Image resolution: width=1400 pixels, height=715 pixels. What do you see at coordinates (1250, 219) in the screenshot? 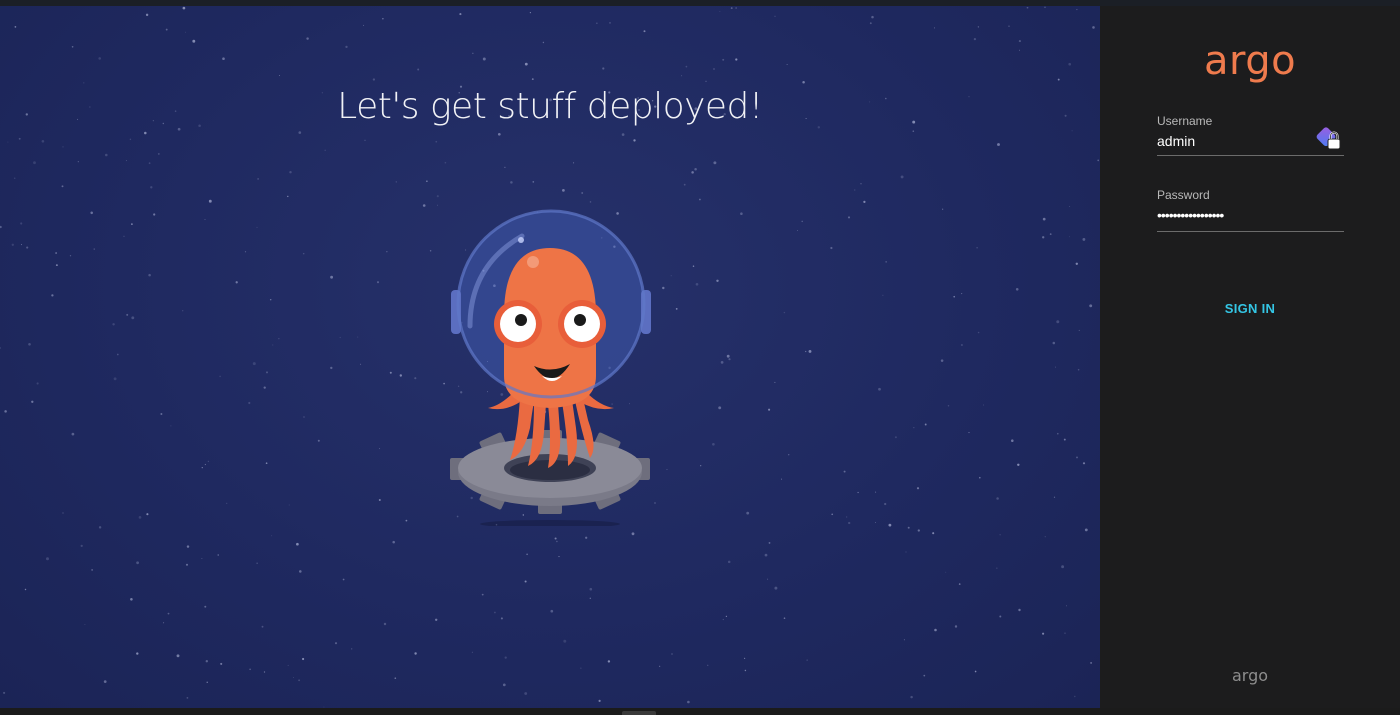
I see `password-input` at bounding box center [1250, 219].